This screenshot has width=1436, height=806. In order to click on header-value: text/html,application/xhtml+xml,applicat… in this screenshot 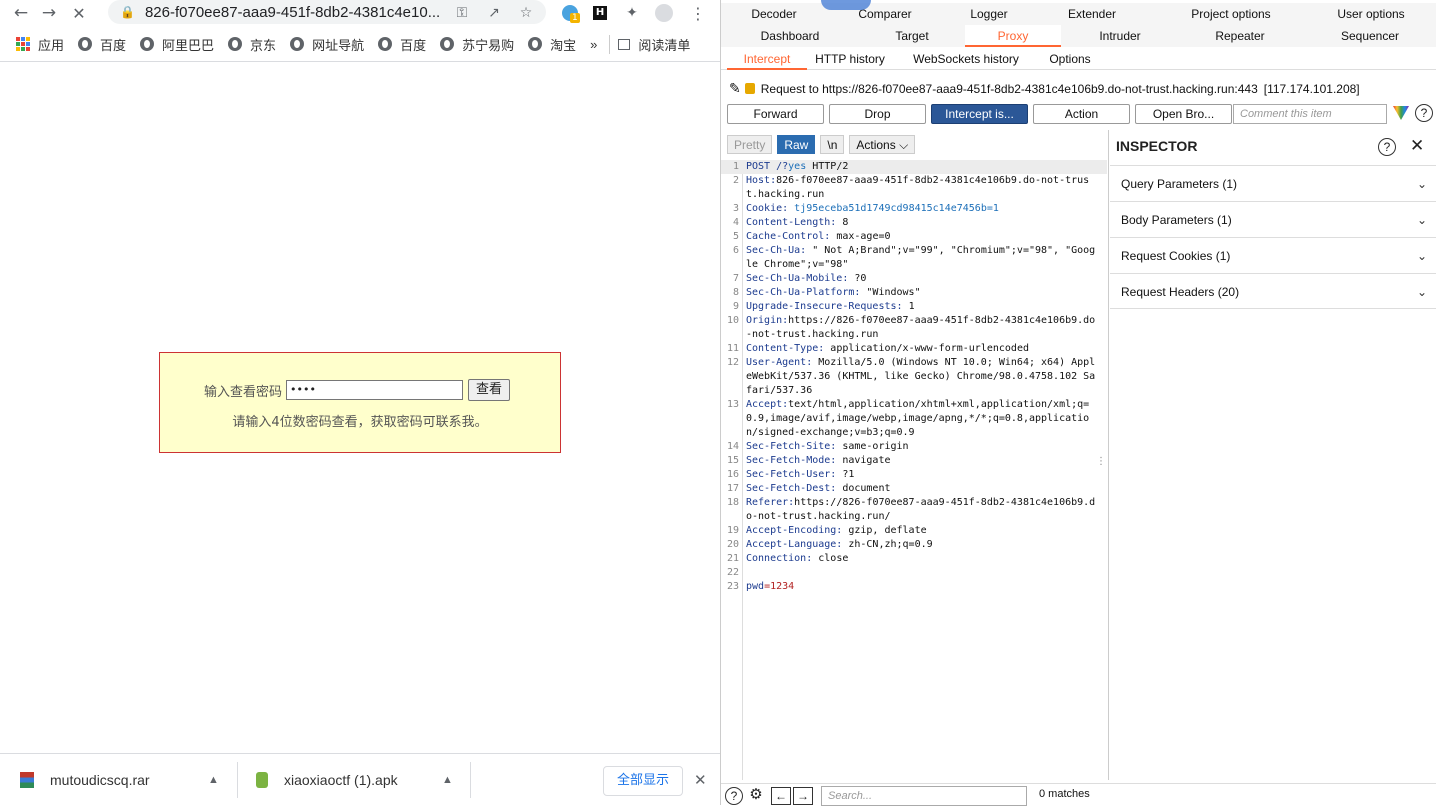, I will do `click(918, 418)`.